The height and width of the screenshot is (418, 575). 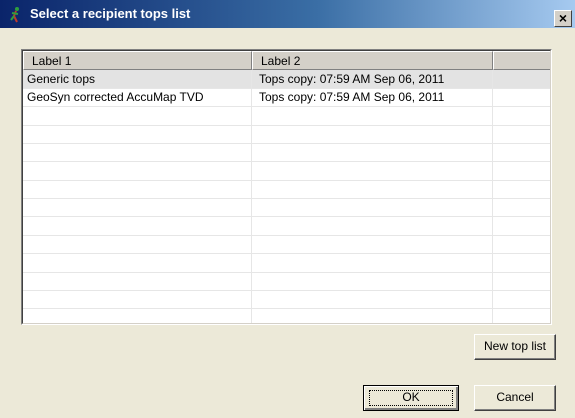 I want to click on cancel-button: Cancel, so click(x=515, y=398).